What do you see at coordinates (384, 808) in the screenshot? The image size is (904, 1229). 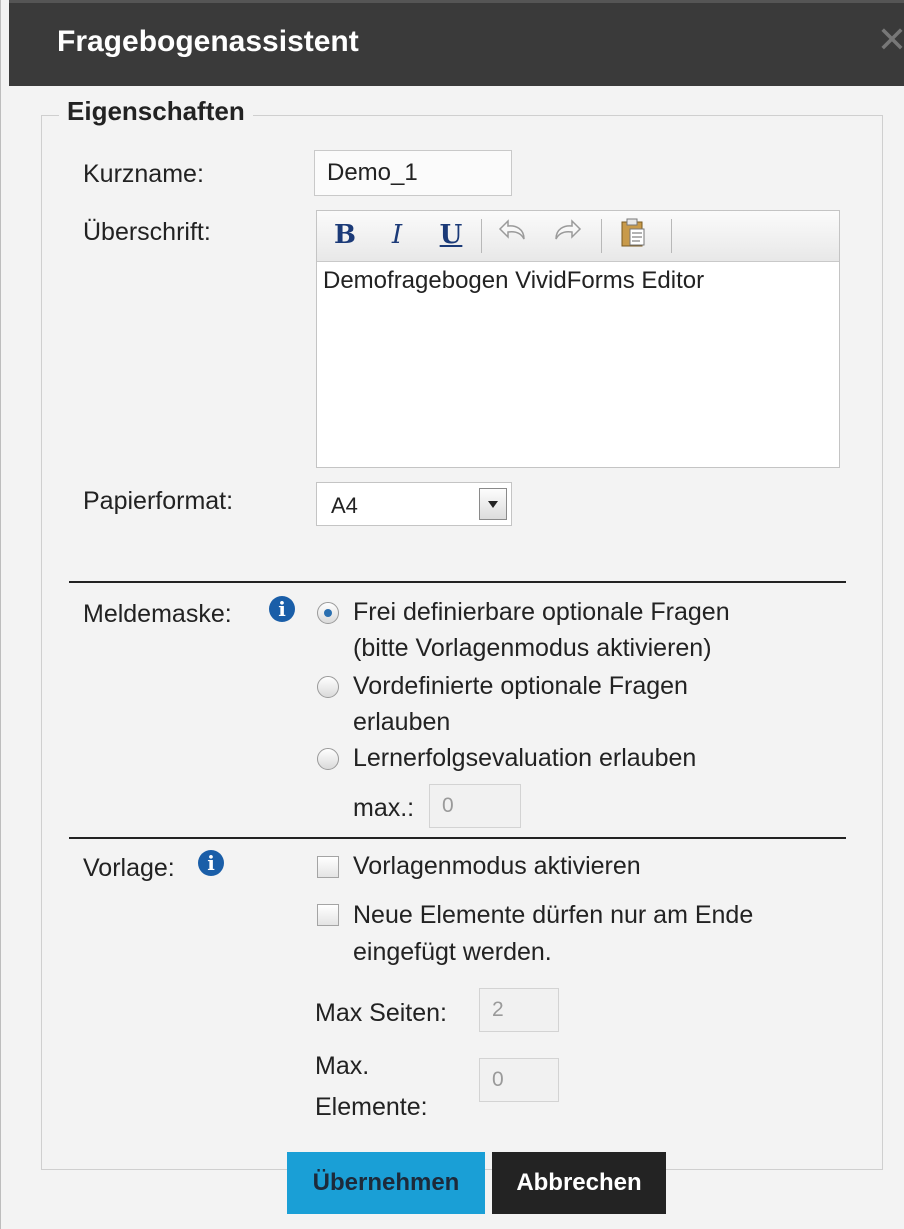 I see `meldemaske-max-label: max.:` at bounding box center [384, 808].